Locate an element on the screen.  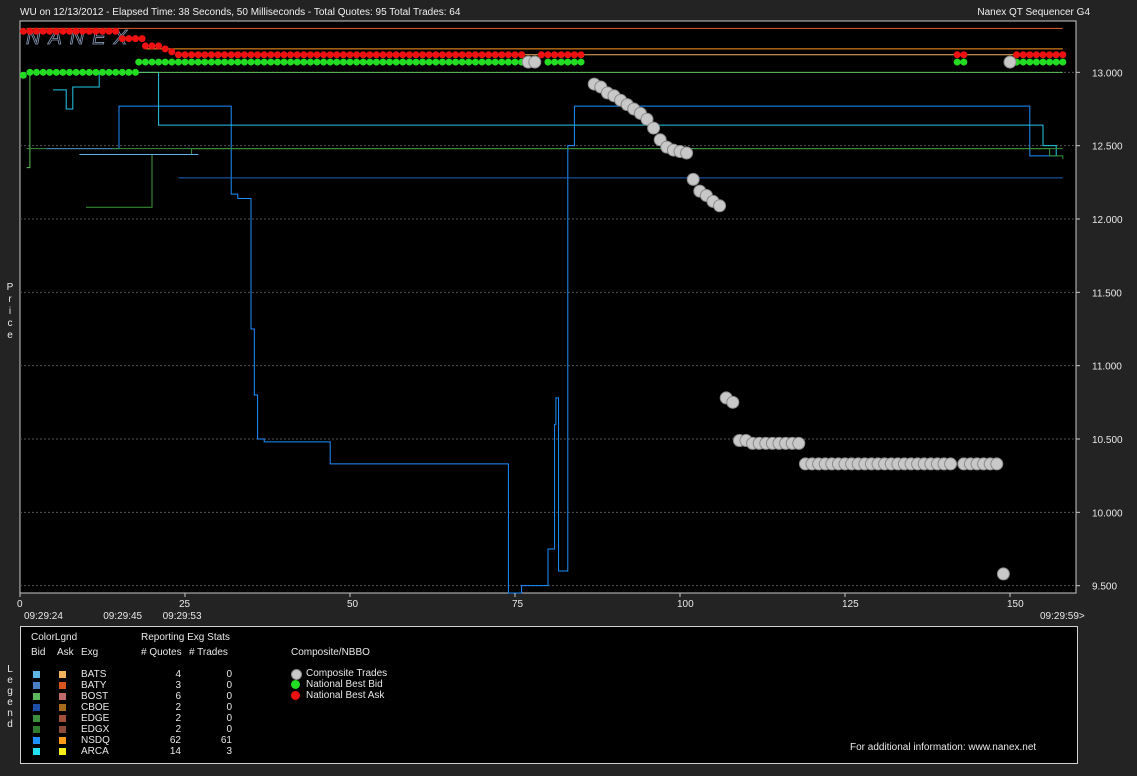
quote-count: 14 is located at coordinates (175, 751).